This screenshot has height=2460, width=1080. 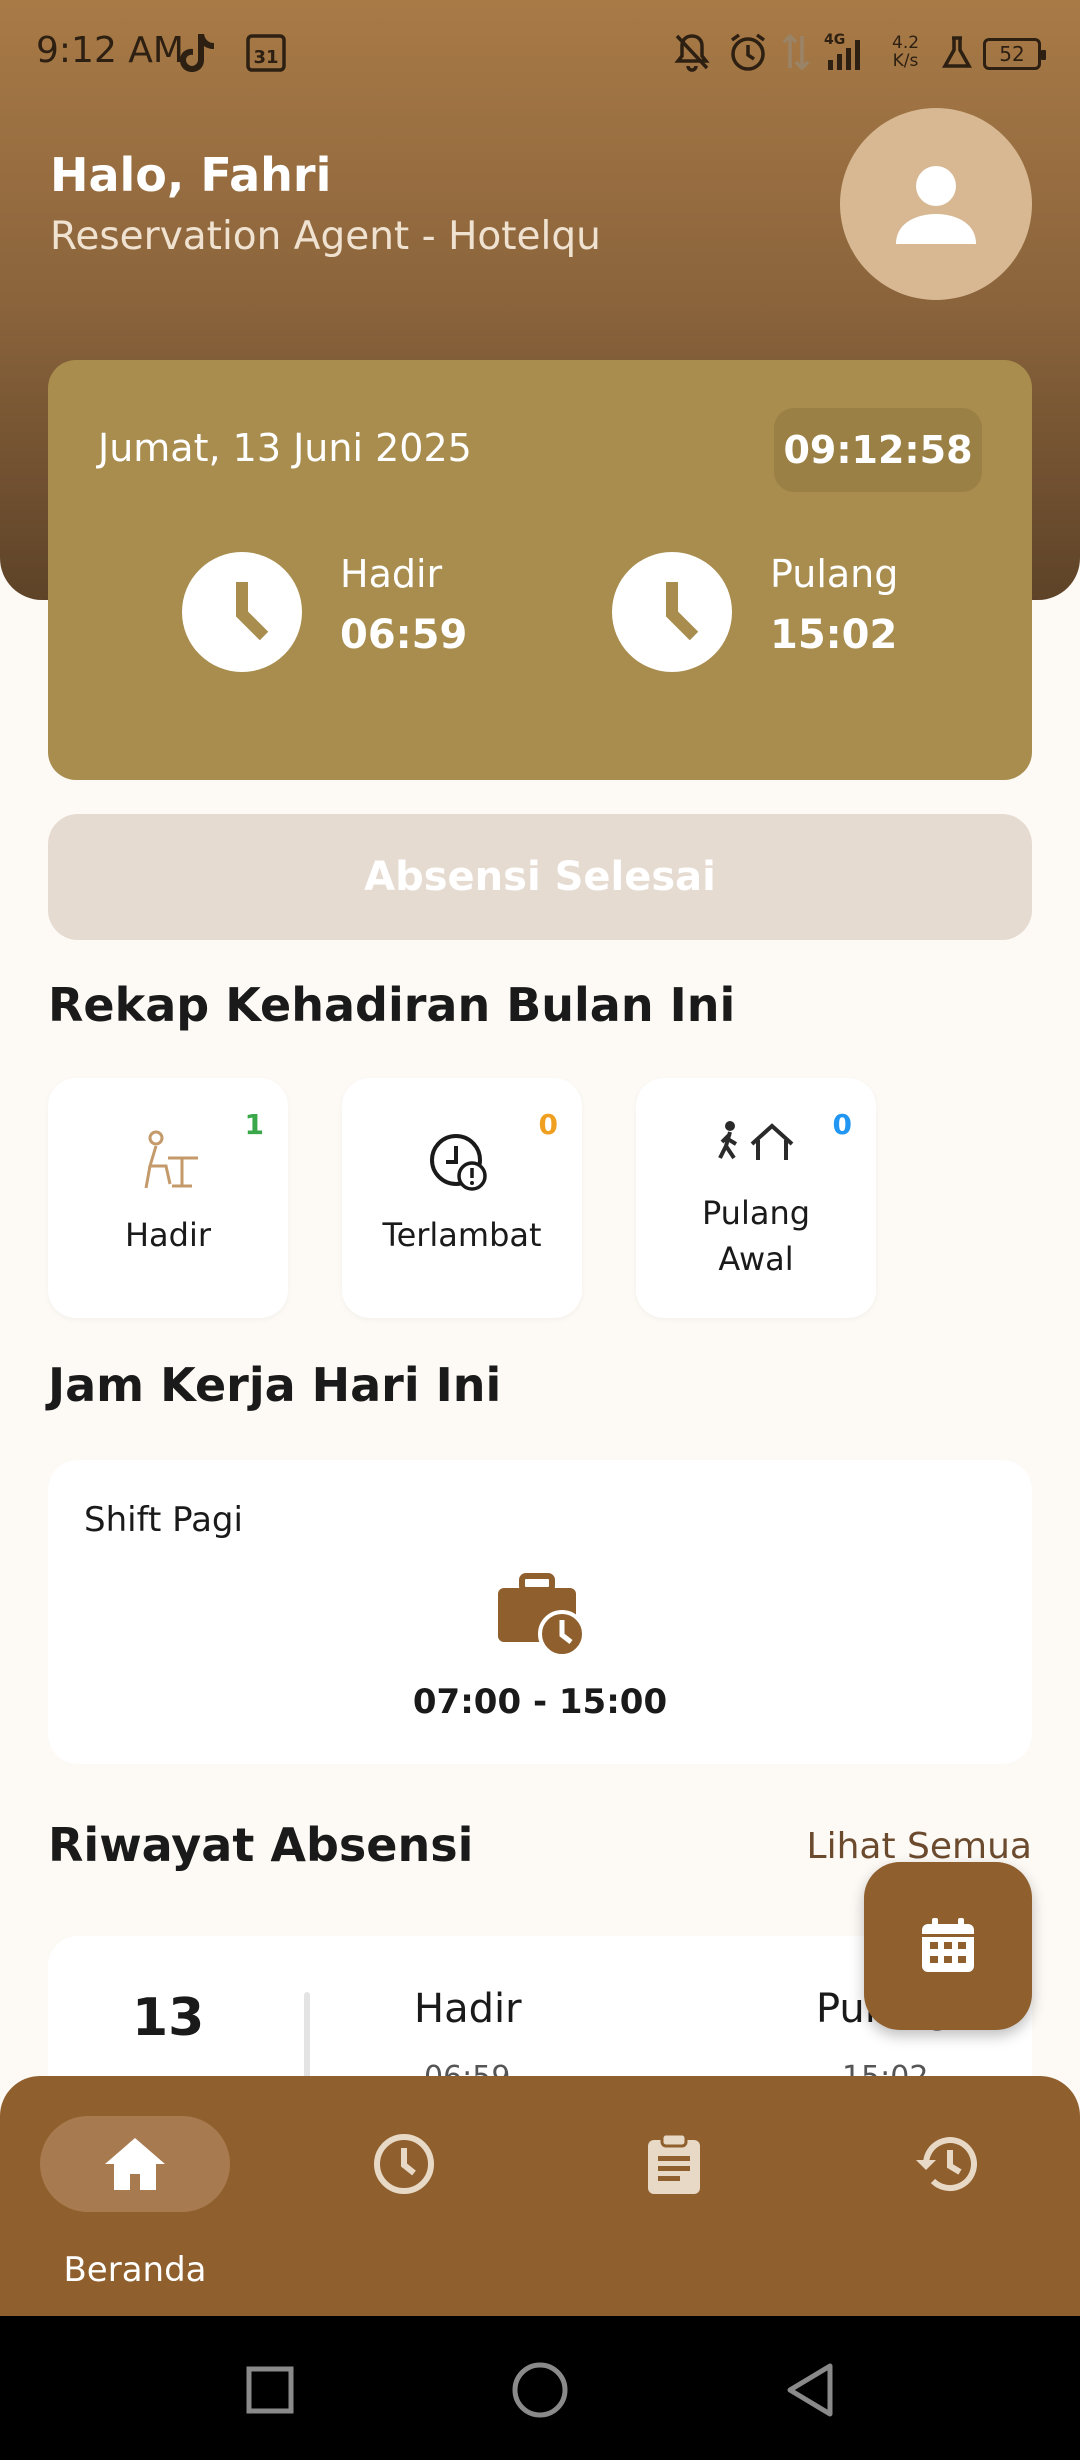 I want to click on stat-label: Pulang Awal, so click(x=756, y=1236).